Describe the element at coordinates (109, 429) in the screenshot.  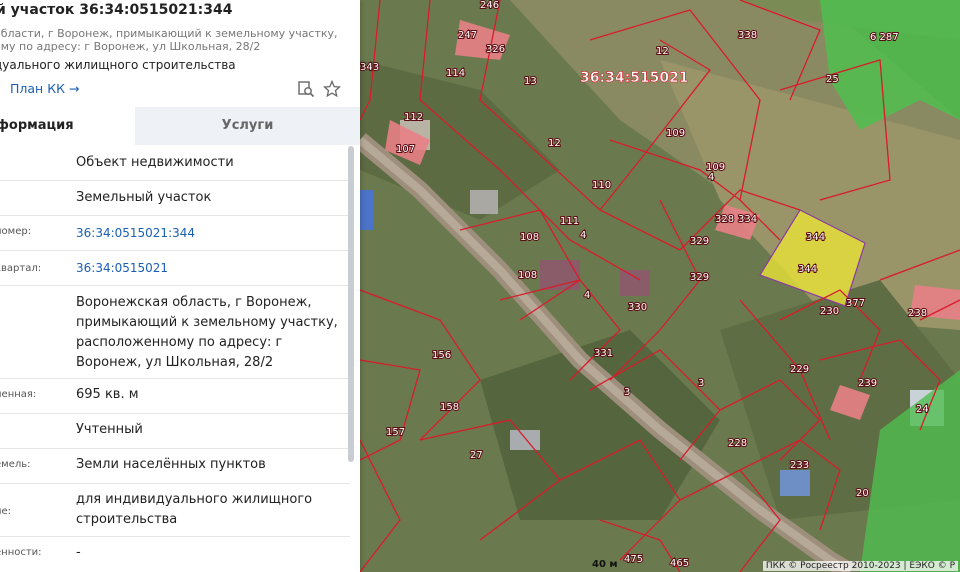
I see `row-value: Учтенный` at that location.